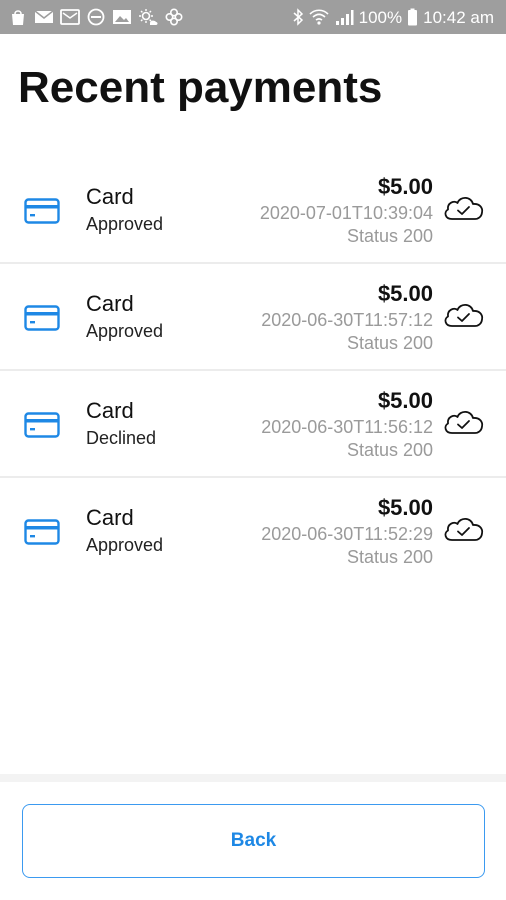 The image size is (506, 900). What do you see at coordinates (44, 17) in the screenshot?
I see `mail-icon` at bounding box center [44, 17].